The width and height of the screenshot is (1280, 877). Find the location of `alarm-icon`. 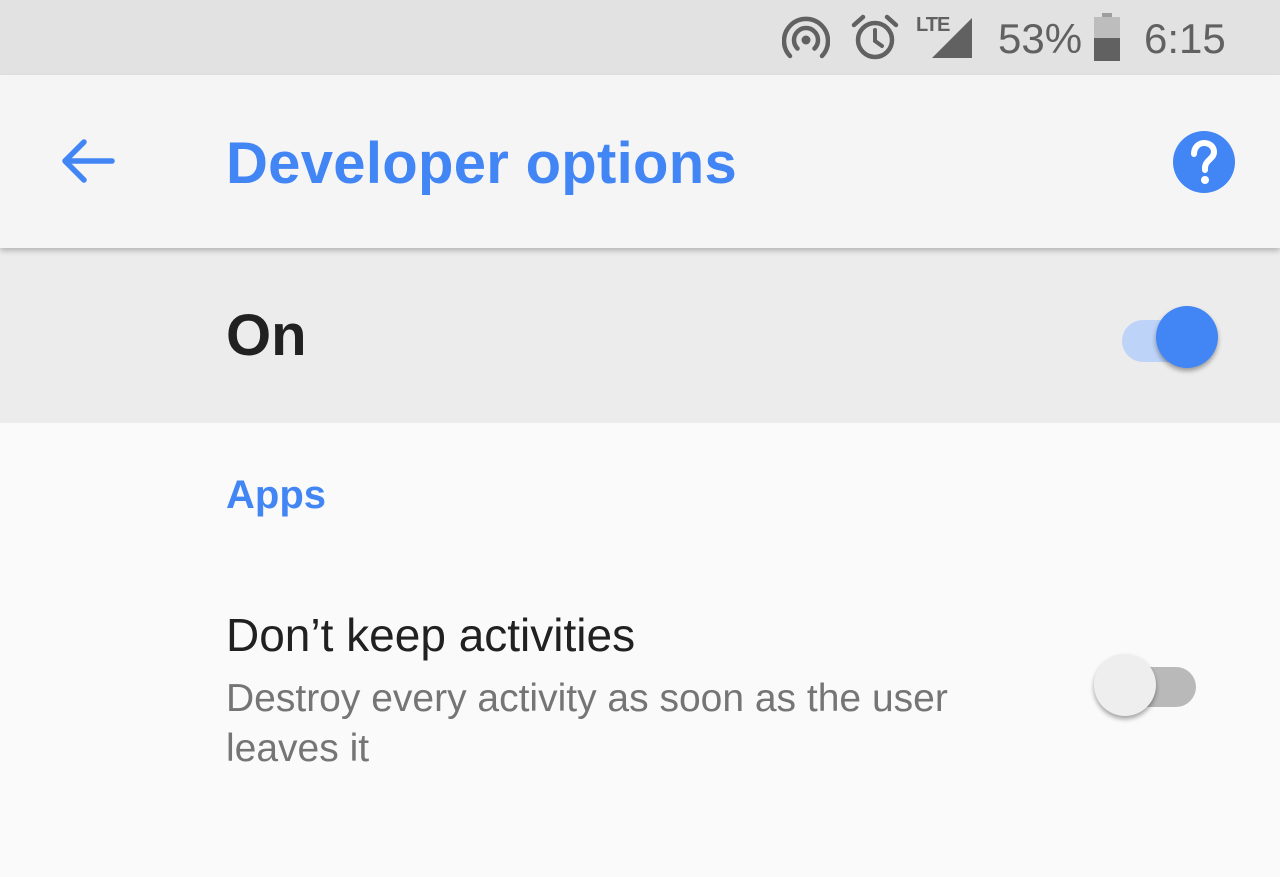

alarm-icon is located at coordinates (875, 37).